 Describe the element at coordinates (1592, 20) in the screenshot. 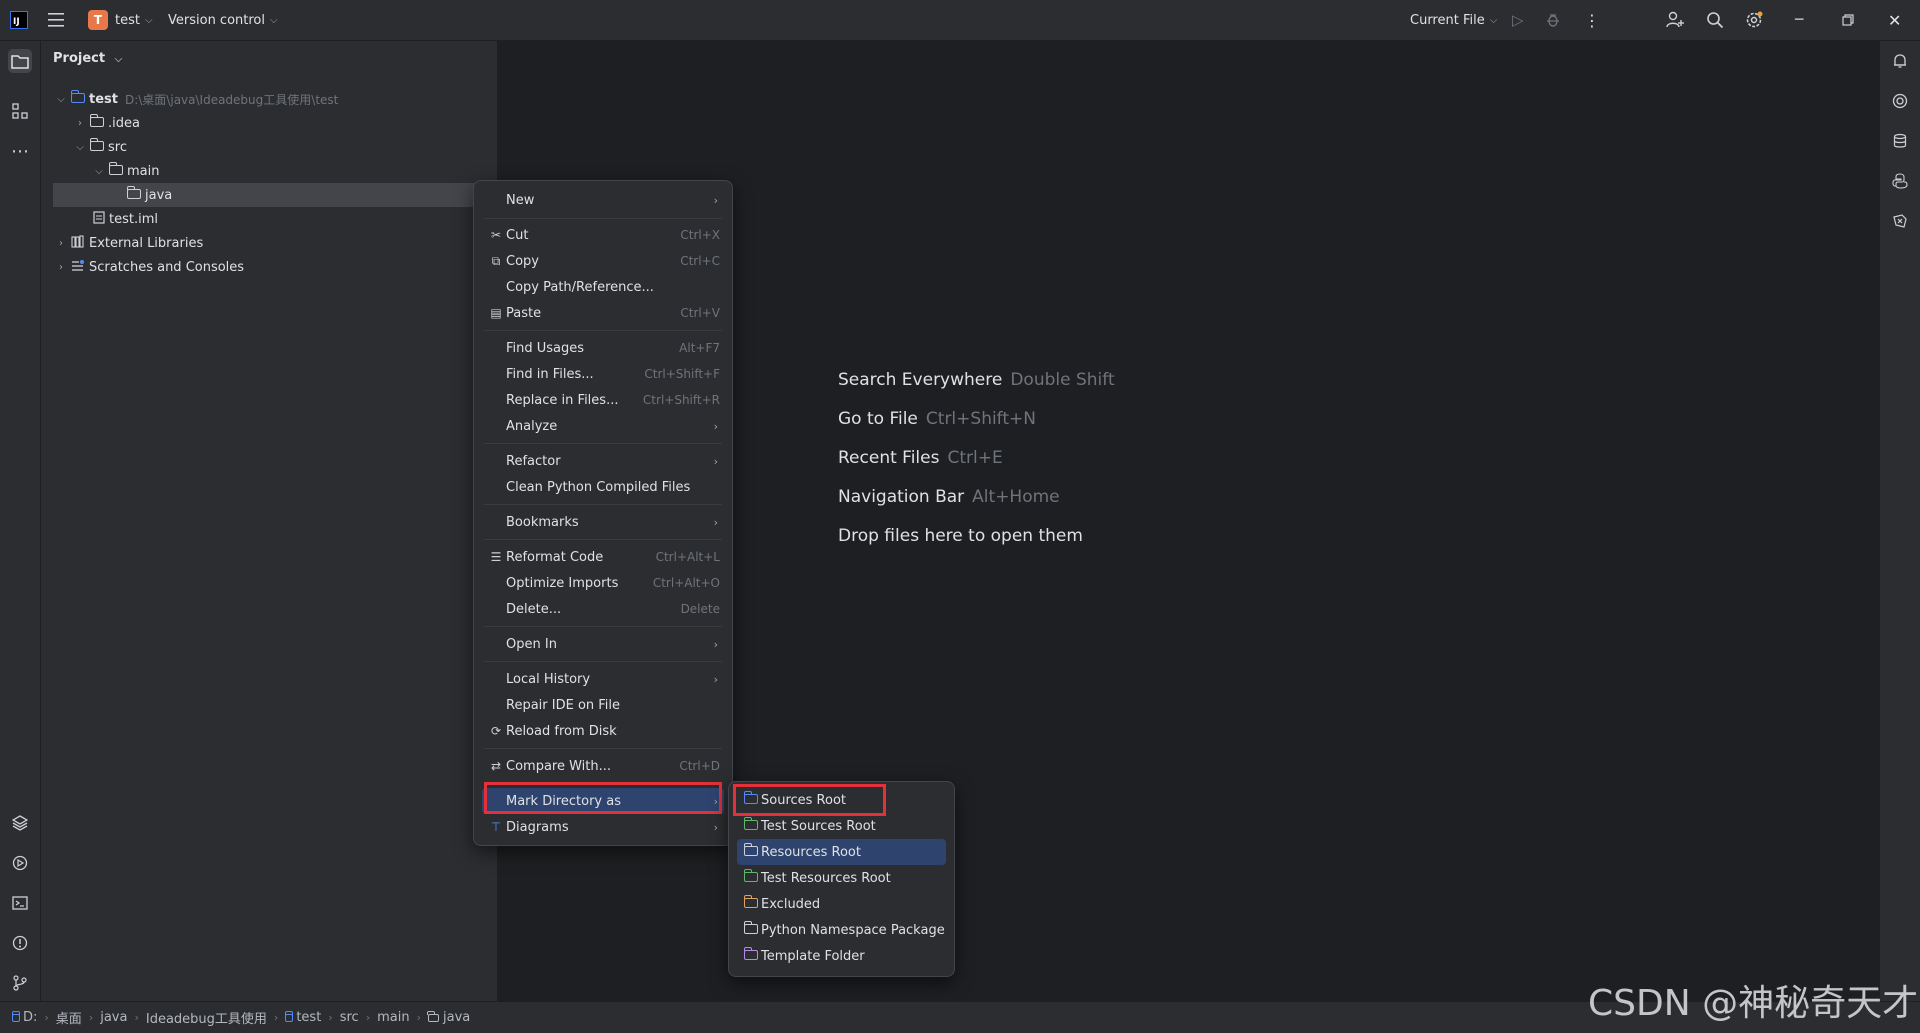

I see `more-actions-icon: ⋮` at that location.